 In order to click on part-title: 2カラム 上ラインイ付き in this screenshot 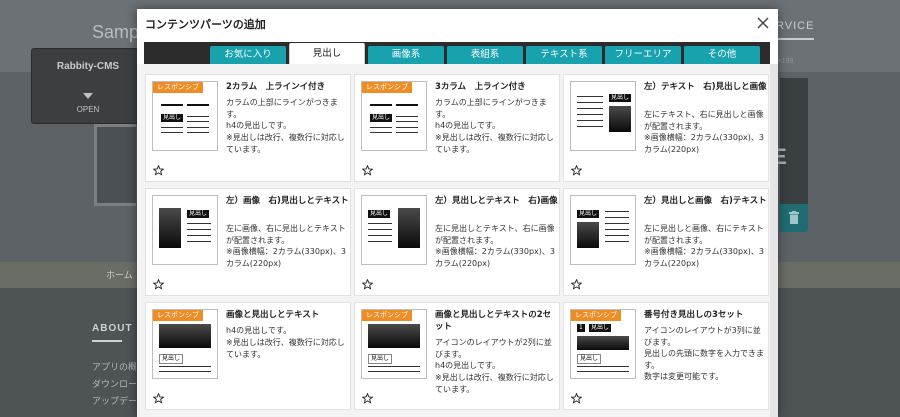, I will do `click(276, 87)`.